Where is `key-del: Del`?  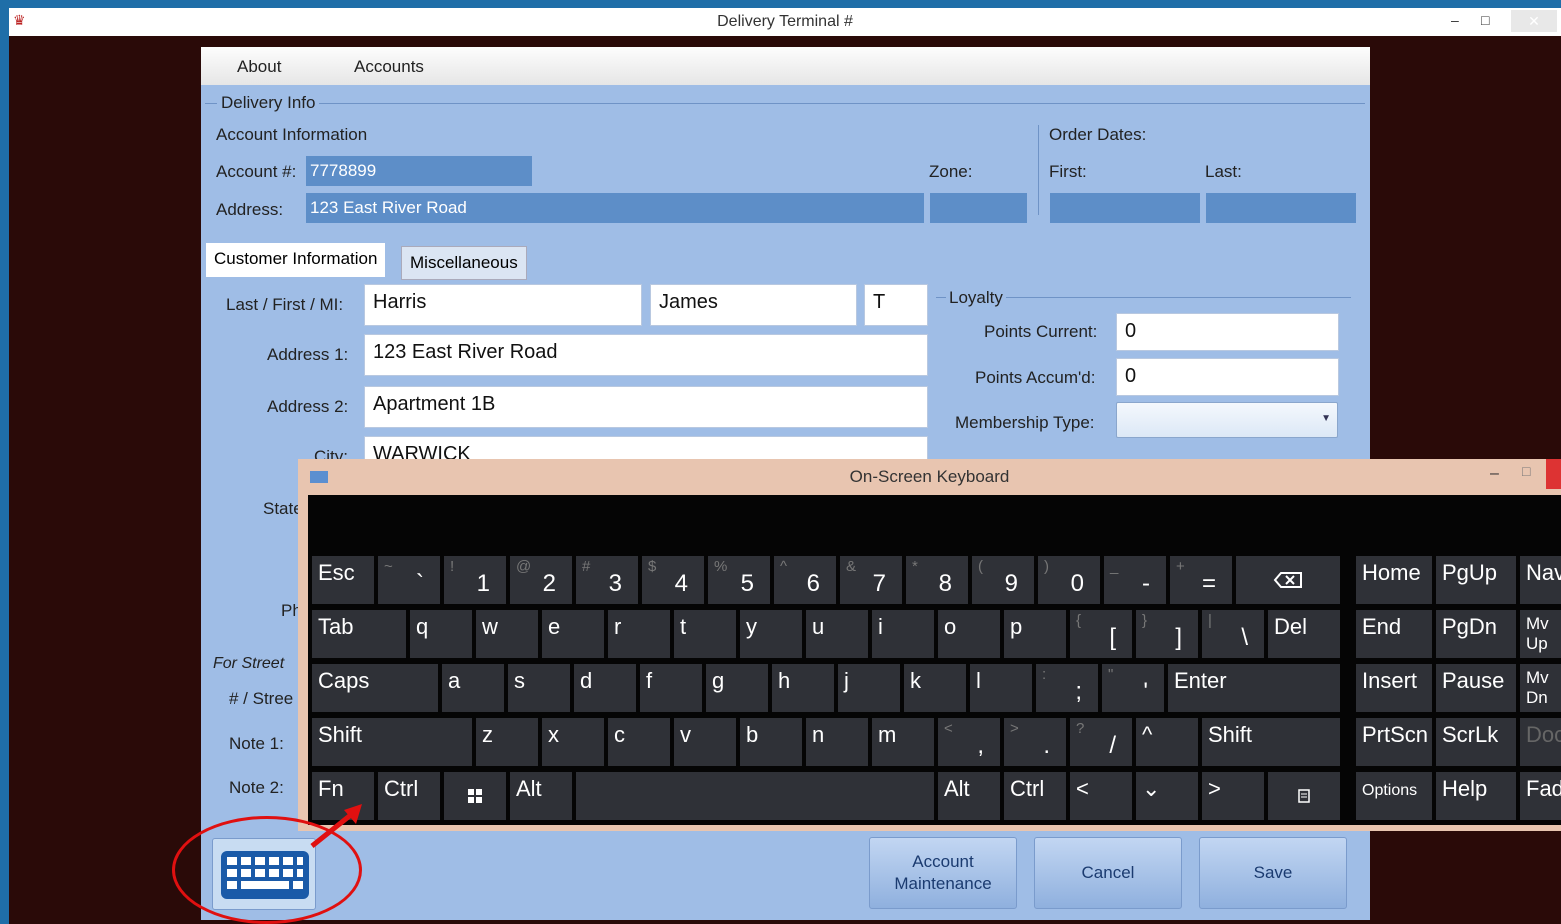 key-del: Del is located at coordinates (1304, 634).